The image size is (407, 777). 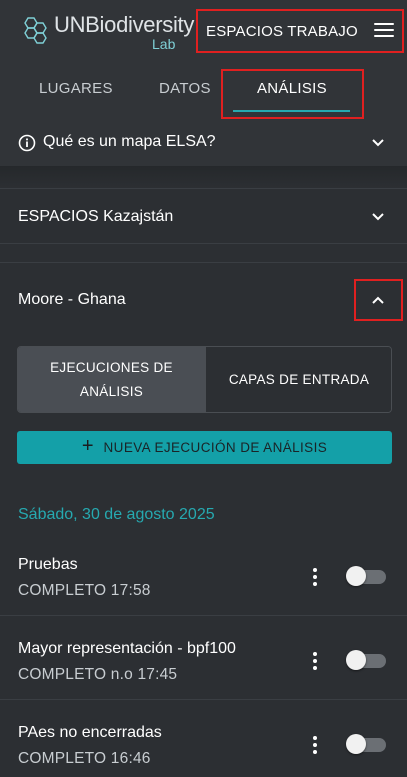 I want to click on run-name: PAes no encerradas, so click(x=90, y=732).